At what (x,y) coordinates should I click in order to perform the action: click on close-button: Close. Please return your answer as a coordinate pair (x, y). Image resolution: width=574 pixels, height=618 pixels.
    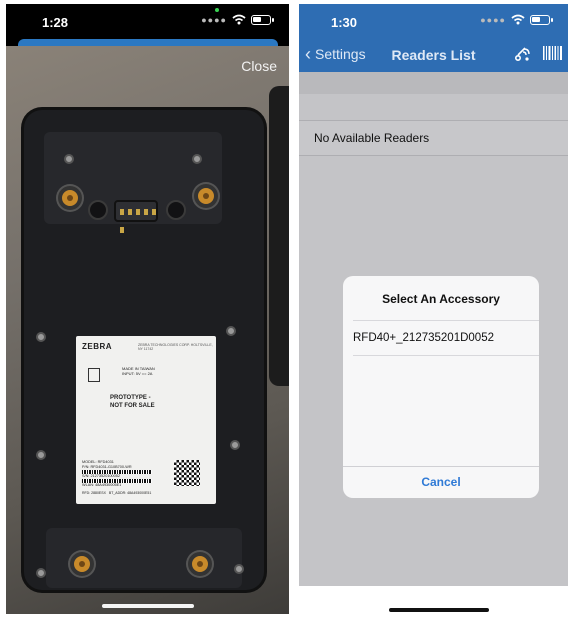
    Looking at the image, I should click on (259, 66).